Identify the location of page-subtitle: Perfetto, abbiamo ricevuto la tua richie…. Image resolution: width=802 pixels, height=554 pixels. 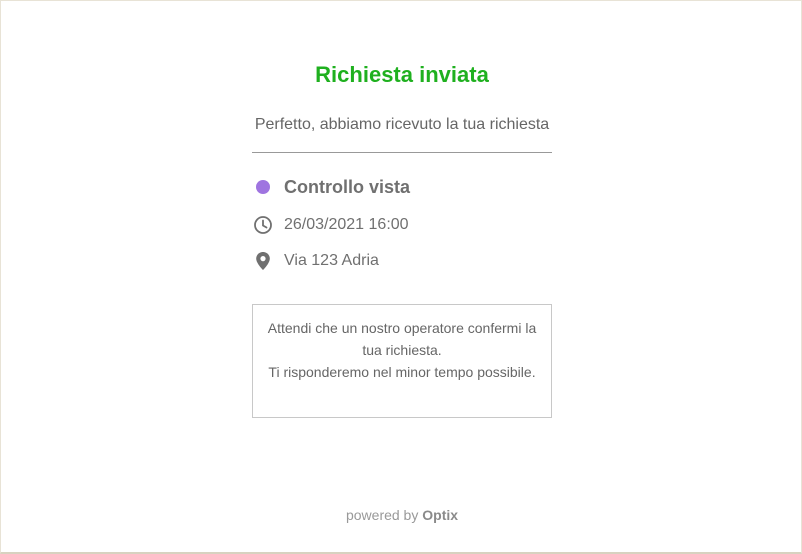
(402, 124).